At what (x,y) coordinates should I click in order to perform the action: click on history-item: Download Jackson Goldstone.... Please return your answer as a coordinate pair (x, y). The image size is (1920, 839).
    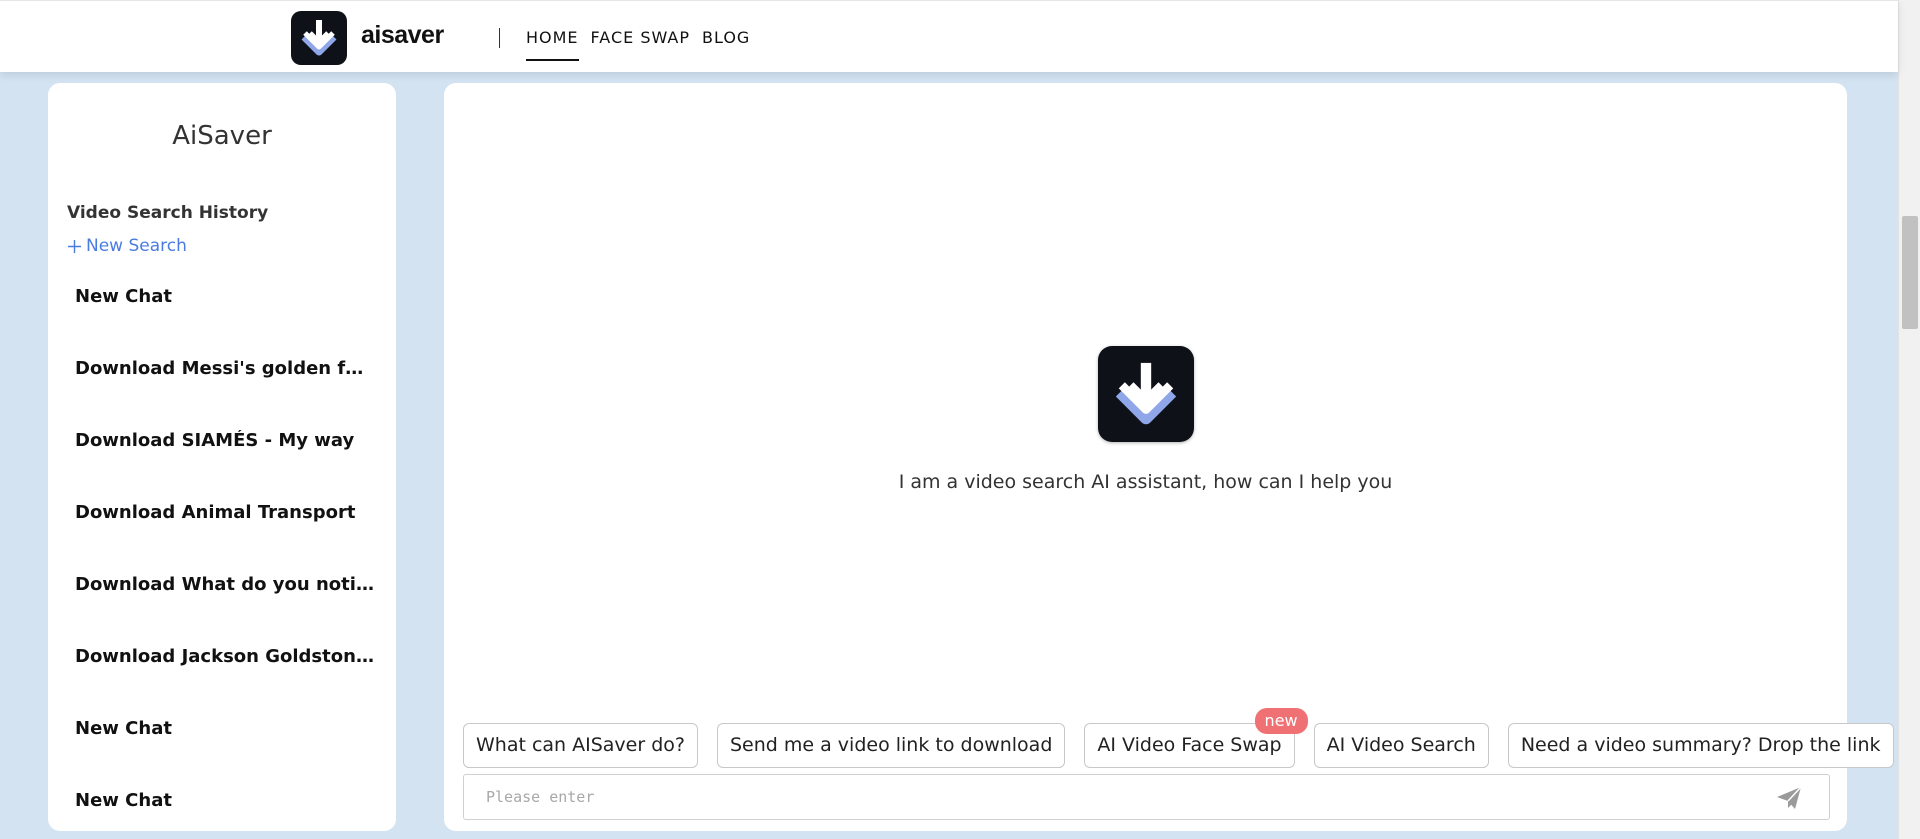
    Looking at the image, I should click on (225, 682).